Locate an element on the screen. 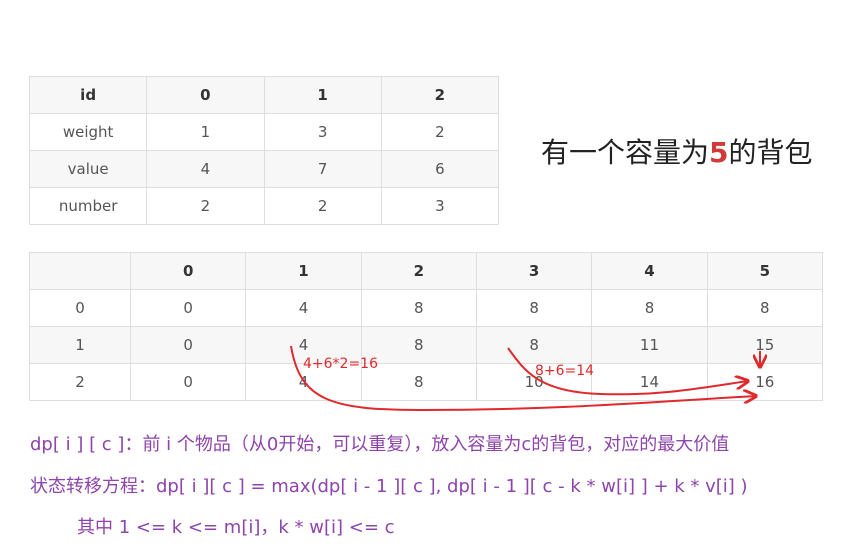  items-row-weight: weight 1 3 2 is located at coordinates (264, 132).